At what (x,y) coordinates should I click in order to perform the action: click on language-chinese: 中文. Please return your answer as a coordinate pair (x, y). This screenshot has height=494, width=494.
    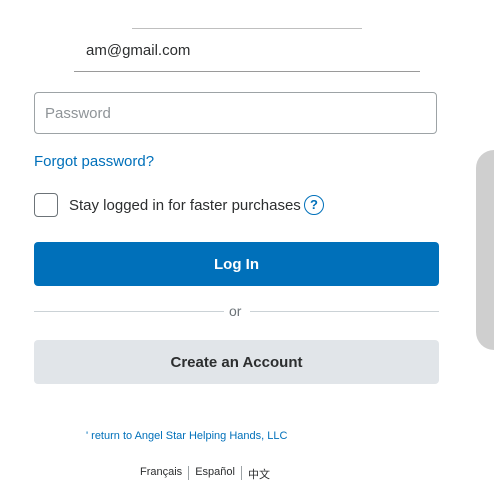
    Looking at the image, I should click on (259, 474).